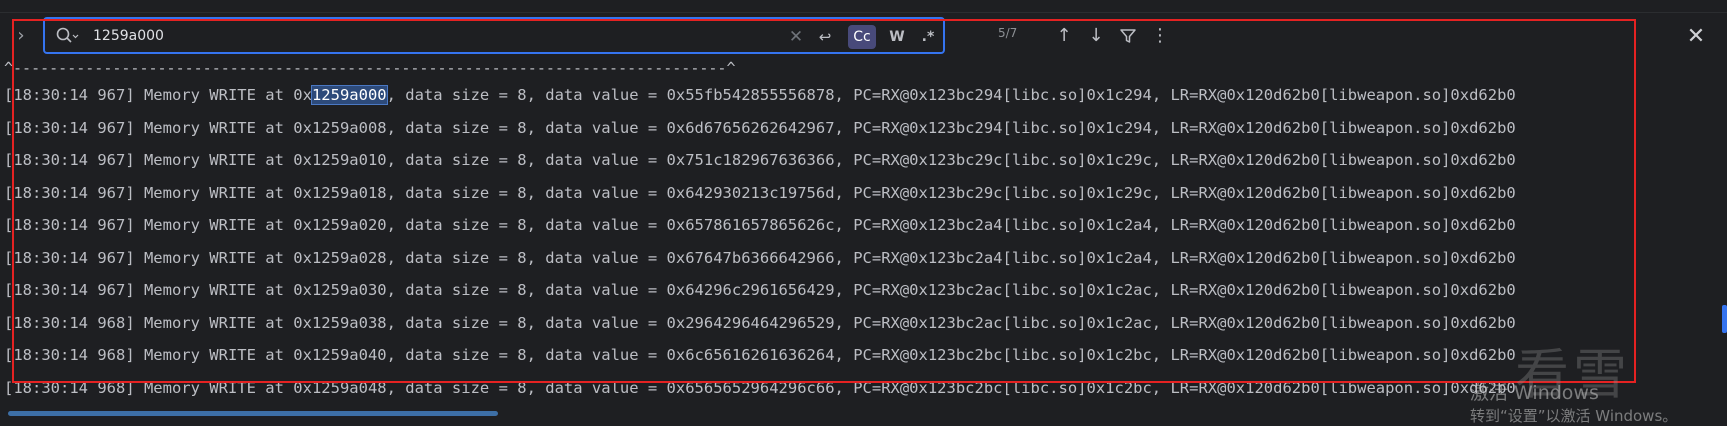 The image size is (1727, 426). Describe the element at coordinates (1096, 36) in the screenshot. I see `arrow-down-icon: ↓` at that location.